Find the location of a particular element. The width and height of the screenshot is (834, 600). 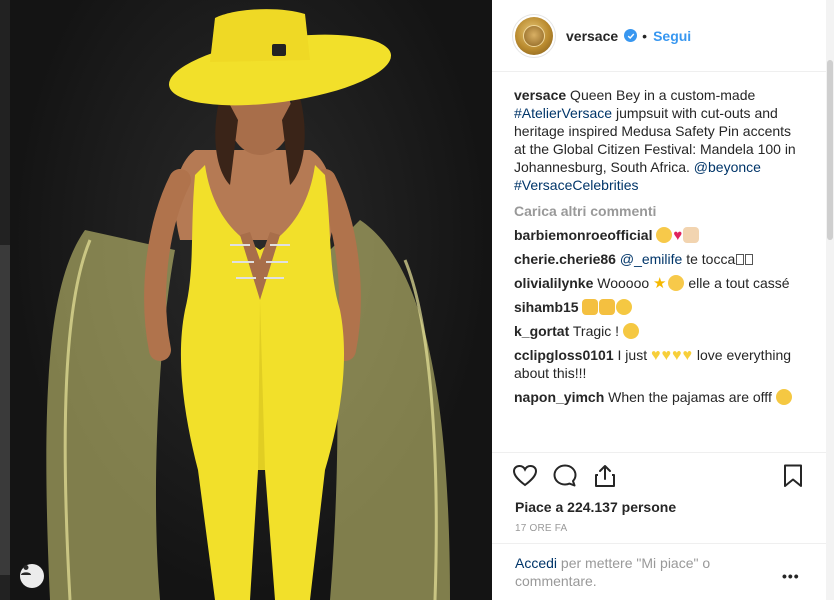

login-link: Accedi is located at coordinates (536, 563).